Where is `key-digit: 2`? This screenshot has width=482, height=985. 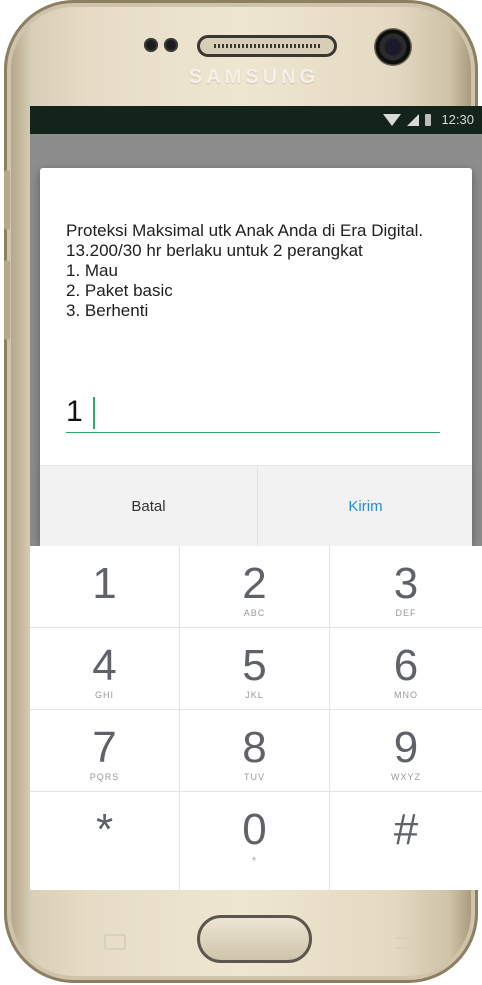
key-digit: 2 is located at coordinates (254, 583).